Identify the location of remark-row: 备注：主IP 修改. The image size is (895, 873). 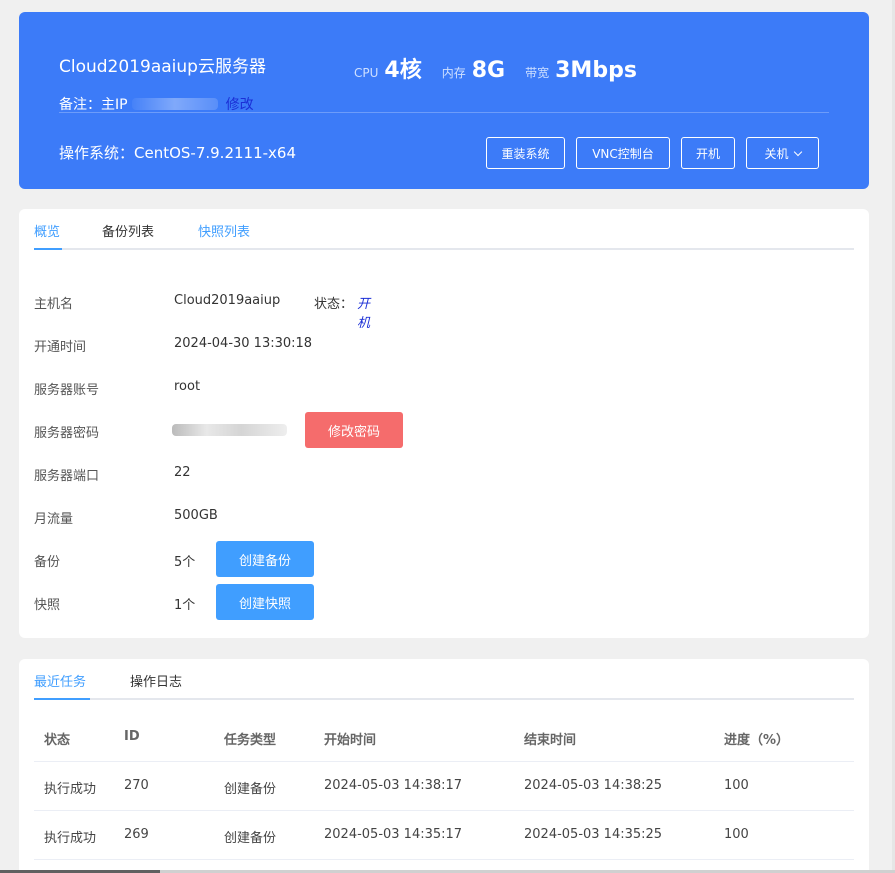
(156, 104).